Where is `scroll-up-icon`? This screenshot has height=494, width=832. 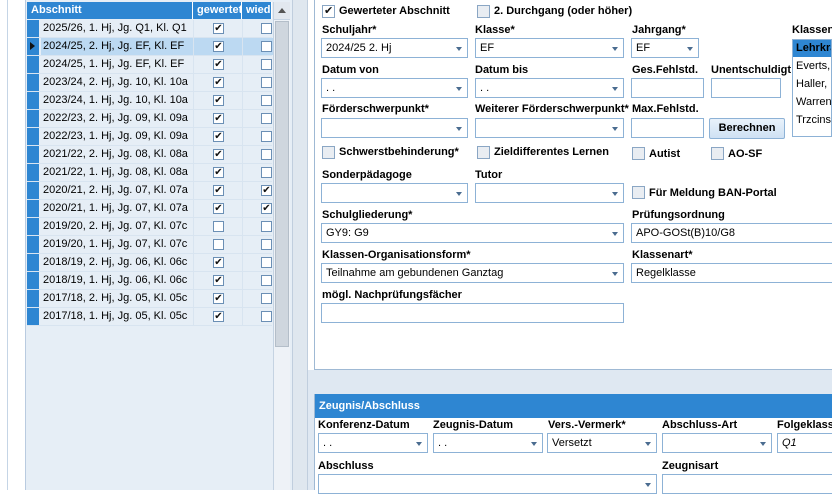 scroll-up-icon is located at coordinates (282, 11).